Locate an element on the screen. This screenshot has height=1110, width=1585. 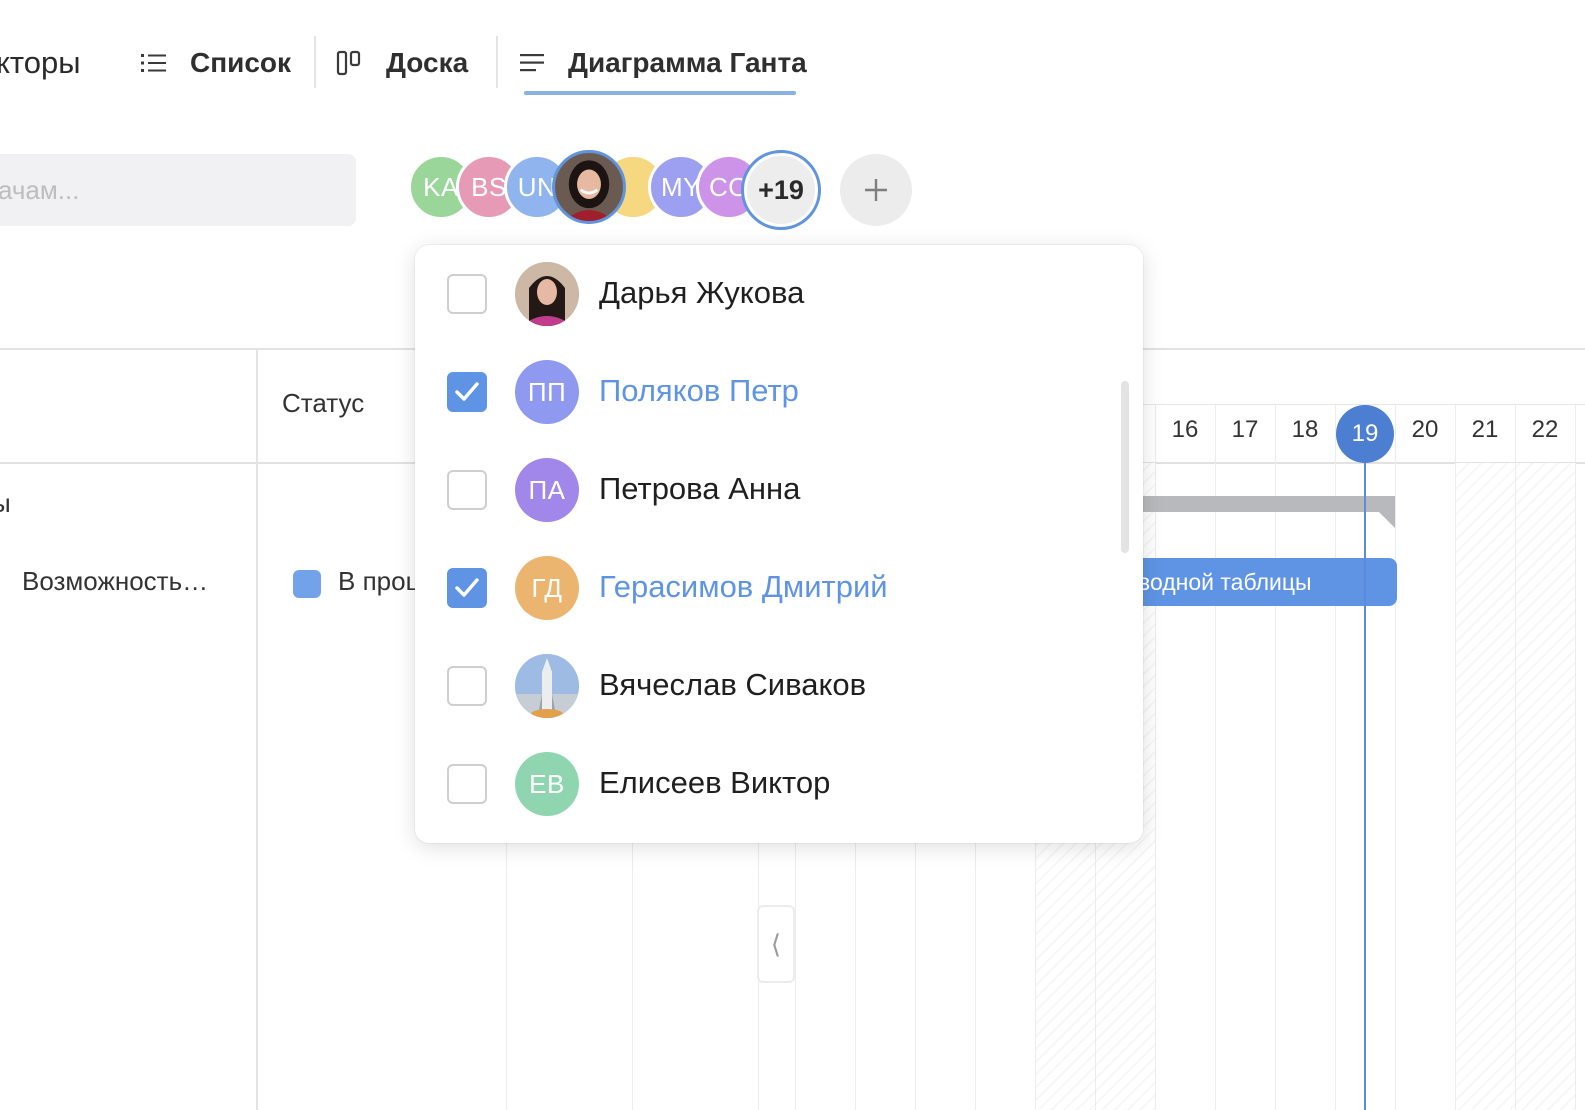
rocket-photo-icon is located at coordinates (547, 686).